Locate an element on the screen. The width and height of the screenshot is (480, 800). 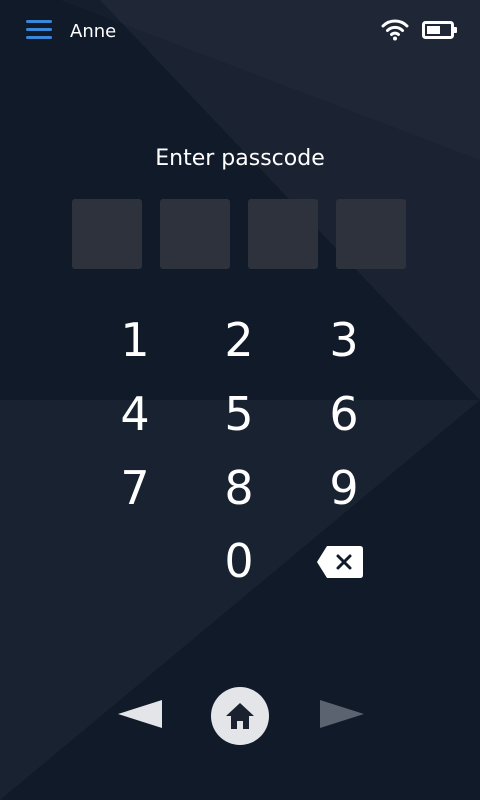
keypad-key-6: 6 is located at coordinates (344, 414).